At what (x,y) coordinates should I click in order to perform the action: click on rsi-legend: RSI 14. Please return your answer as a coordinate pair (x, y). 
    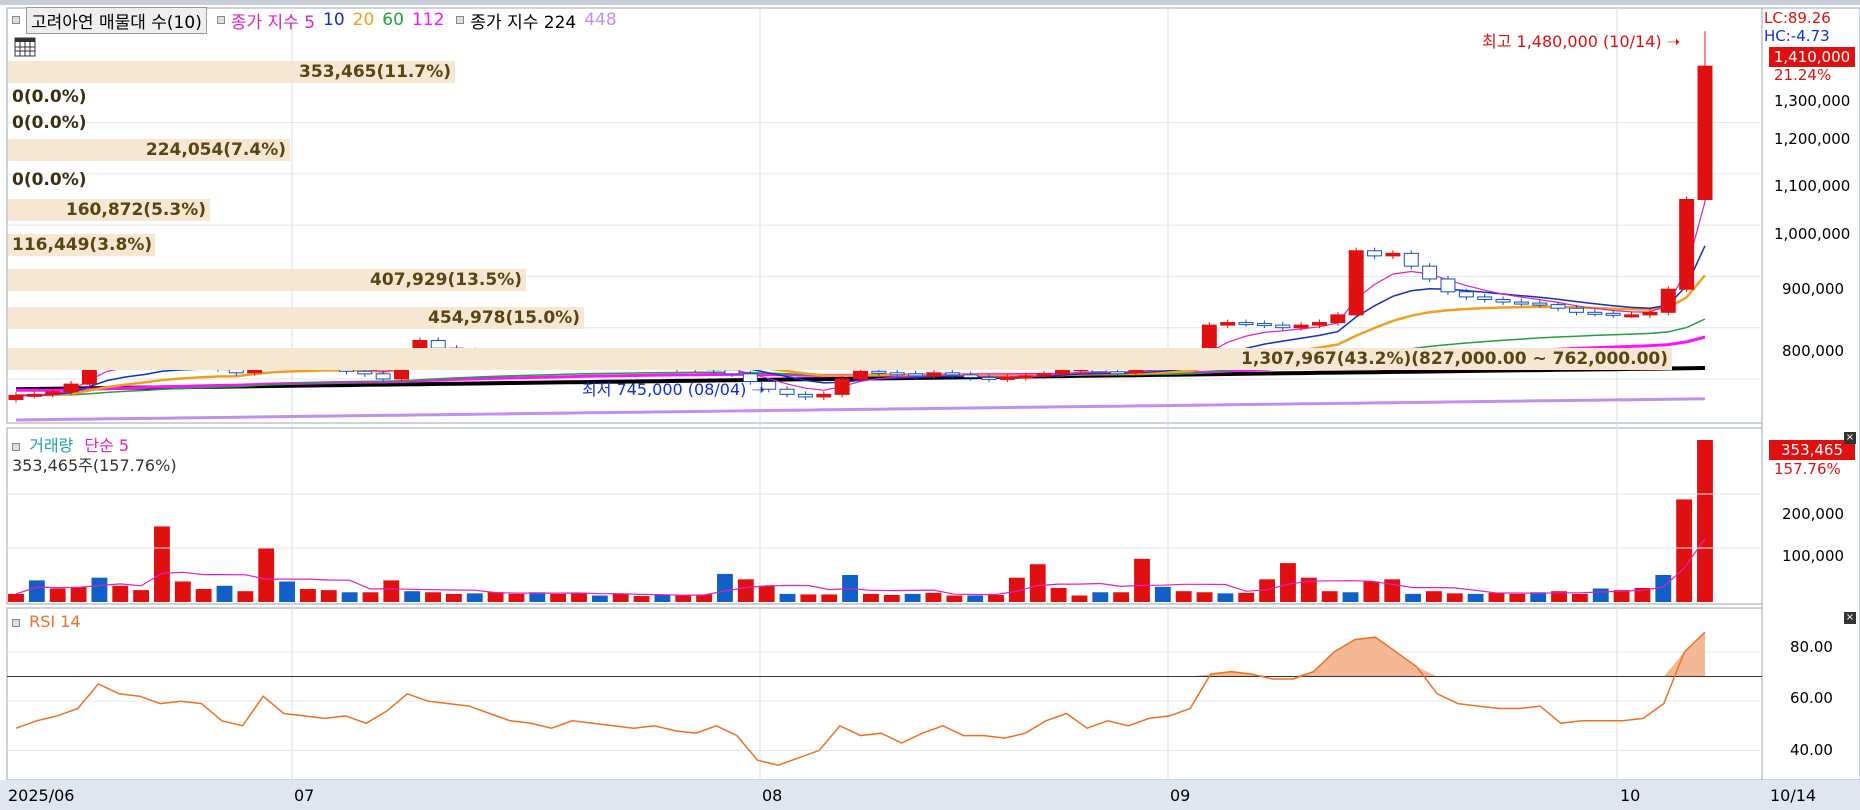
    Looking at the image, I should click on (46, 621).